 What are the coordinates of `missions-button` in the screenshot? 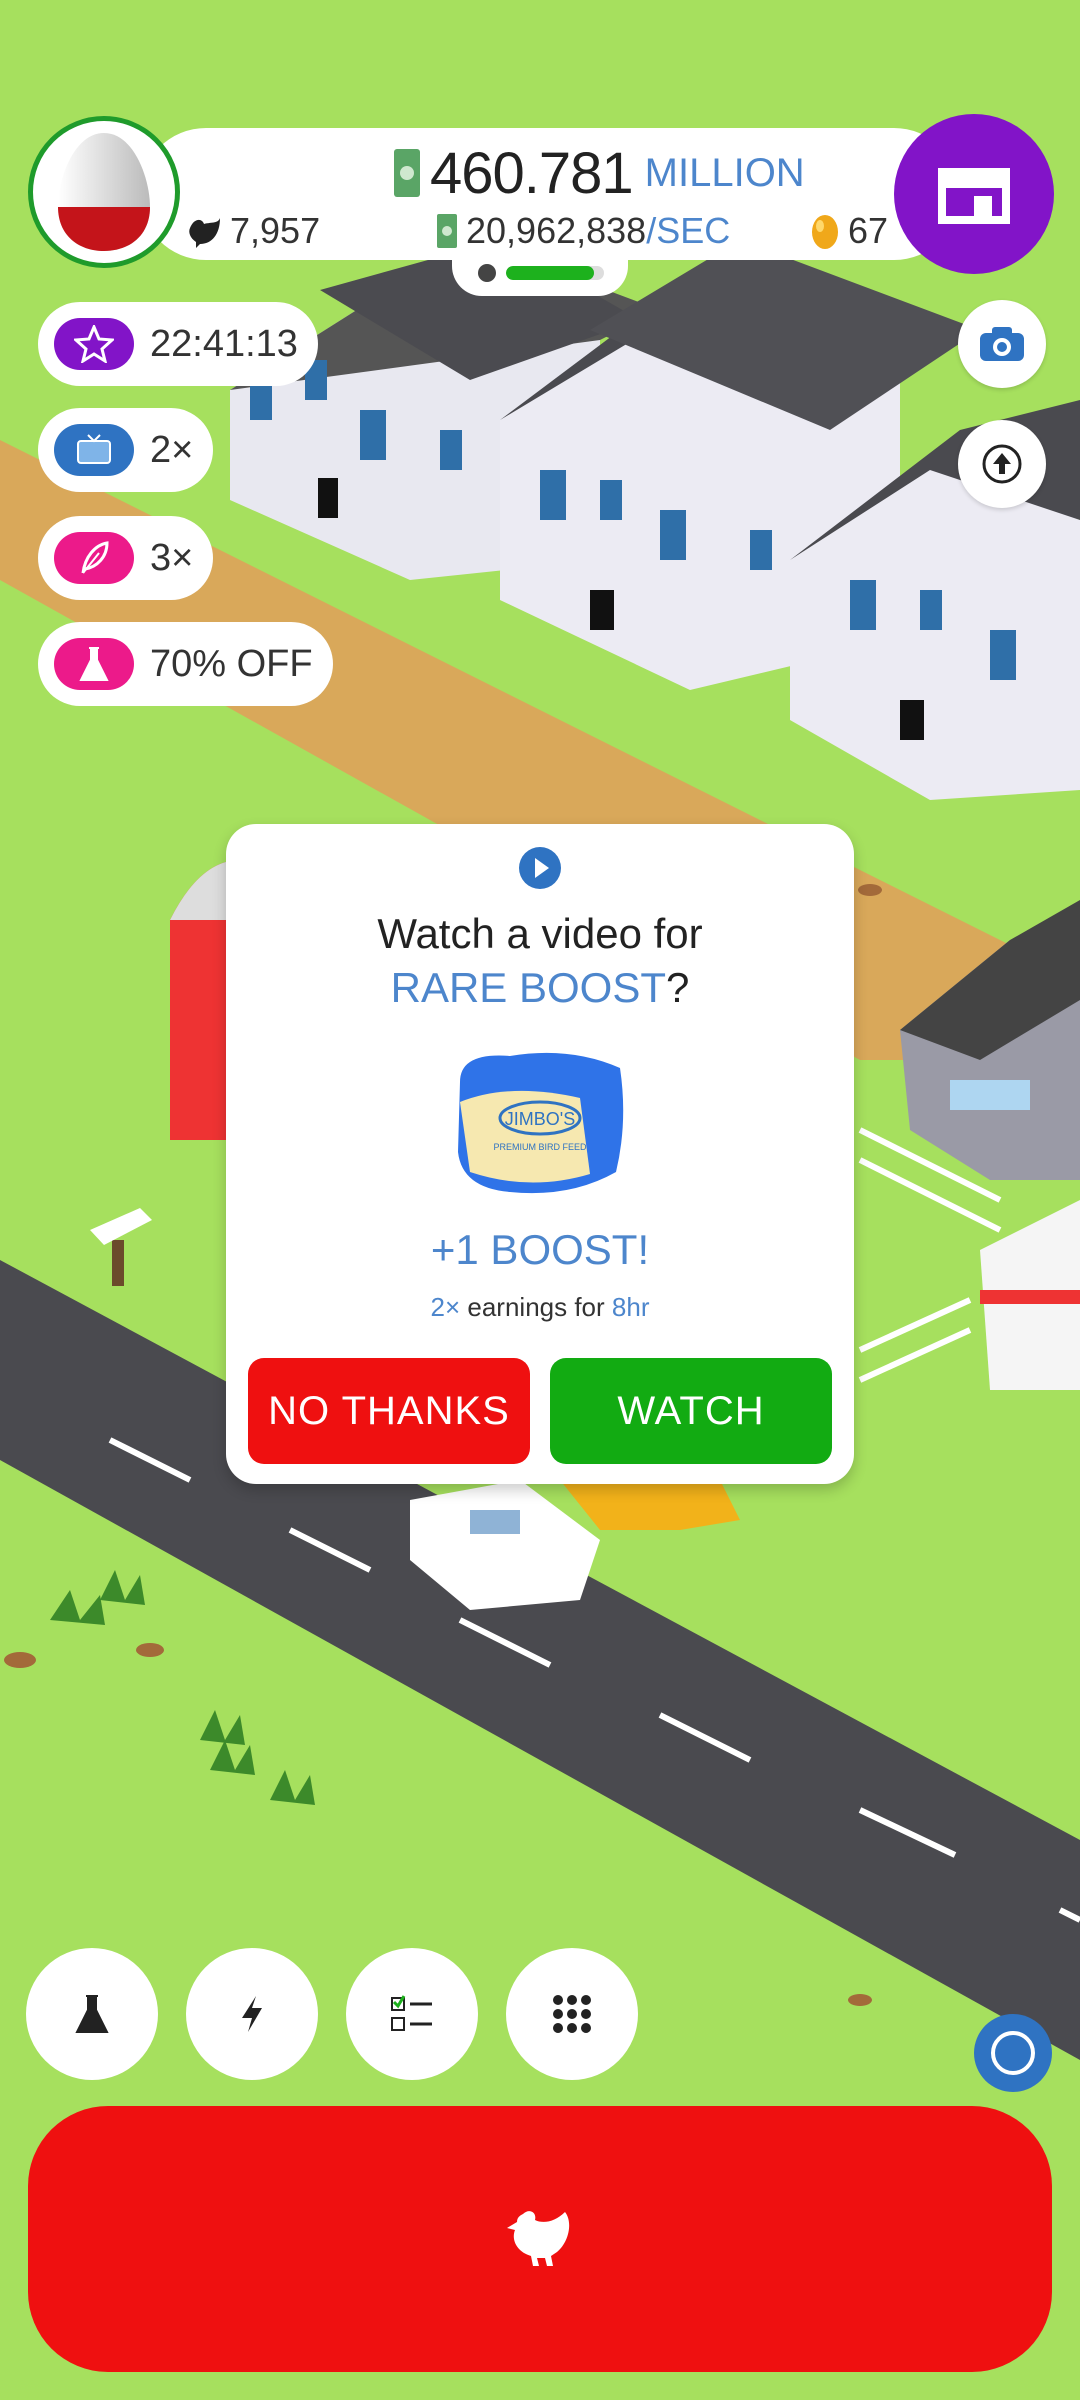 It's located at (412, 2014).